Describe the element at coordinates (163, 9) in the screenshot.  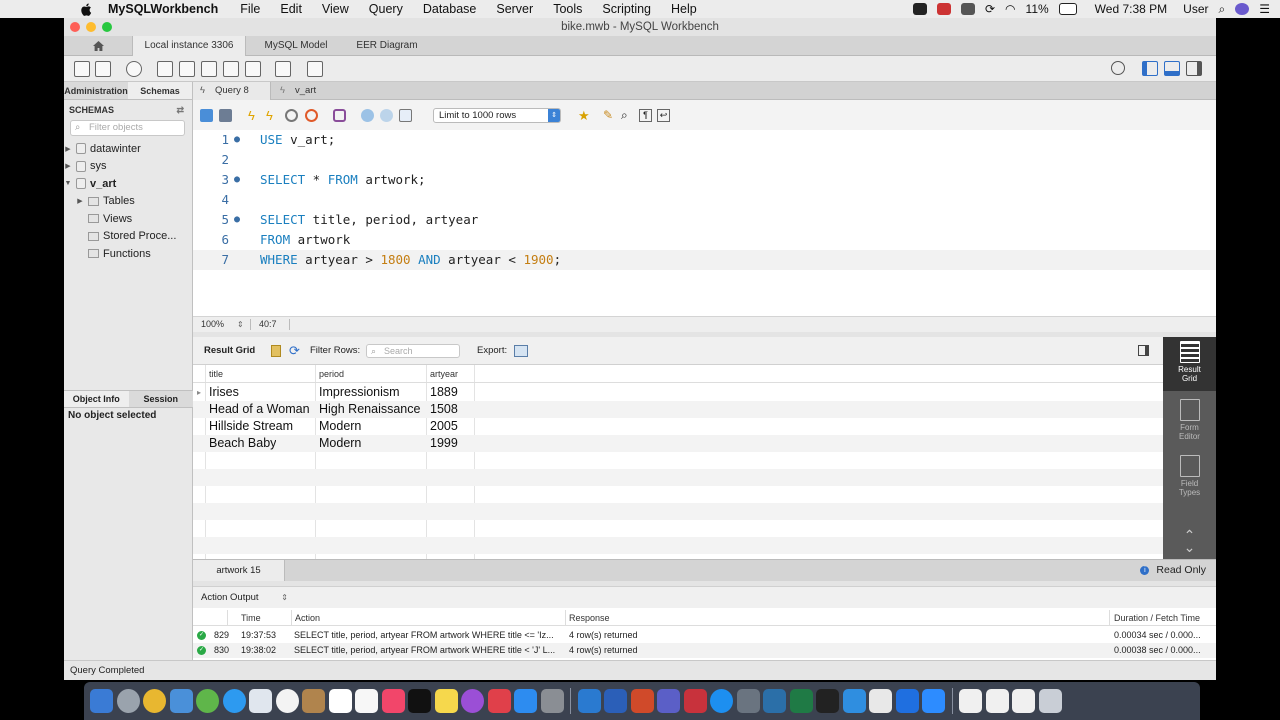
I see `app-menu: MySQLWorkbench` at that location.